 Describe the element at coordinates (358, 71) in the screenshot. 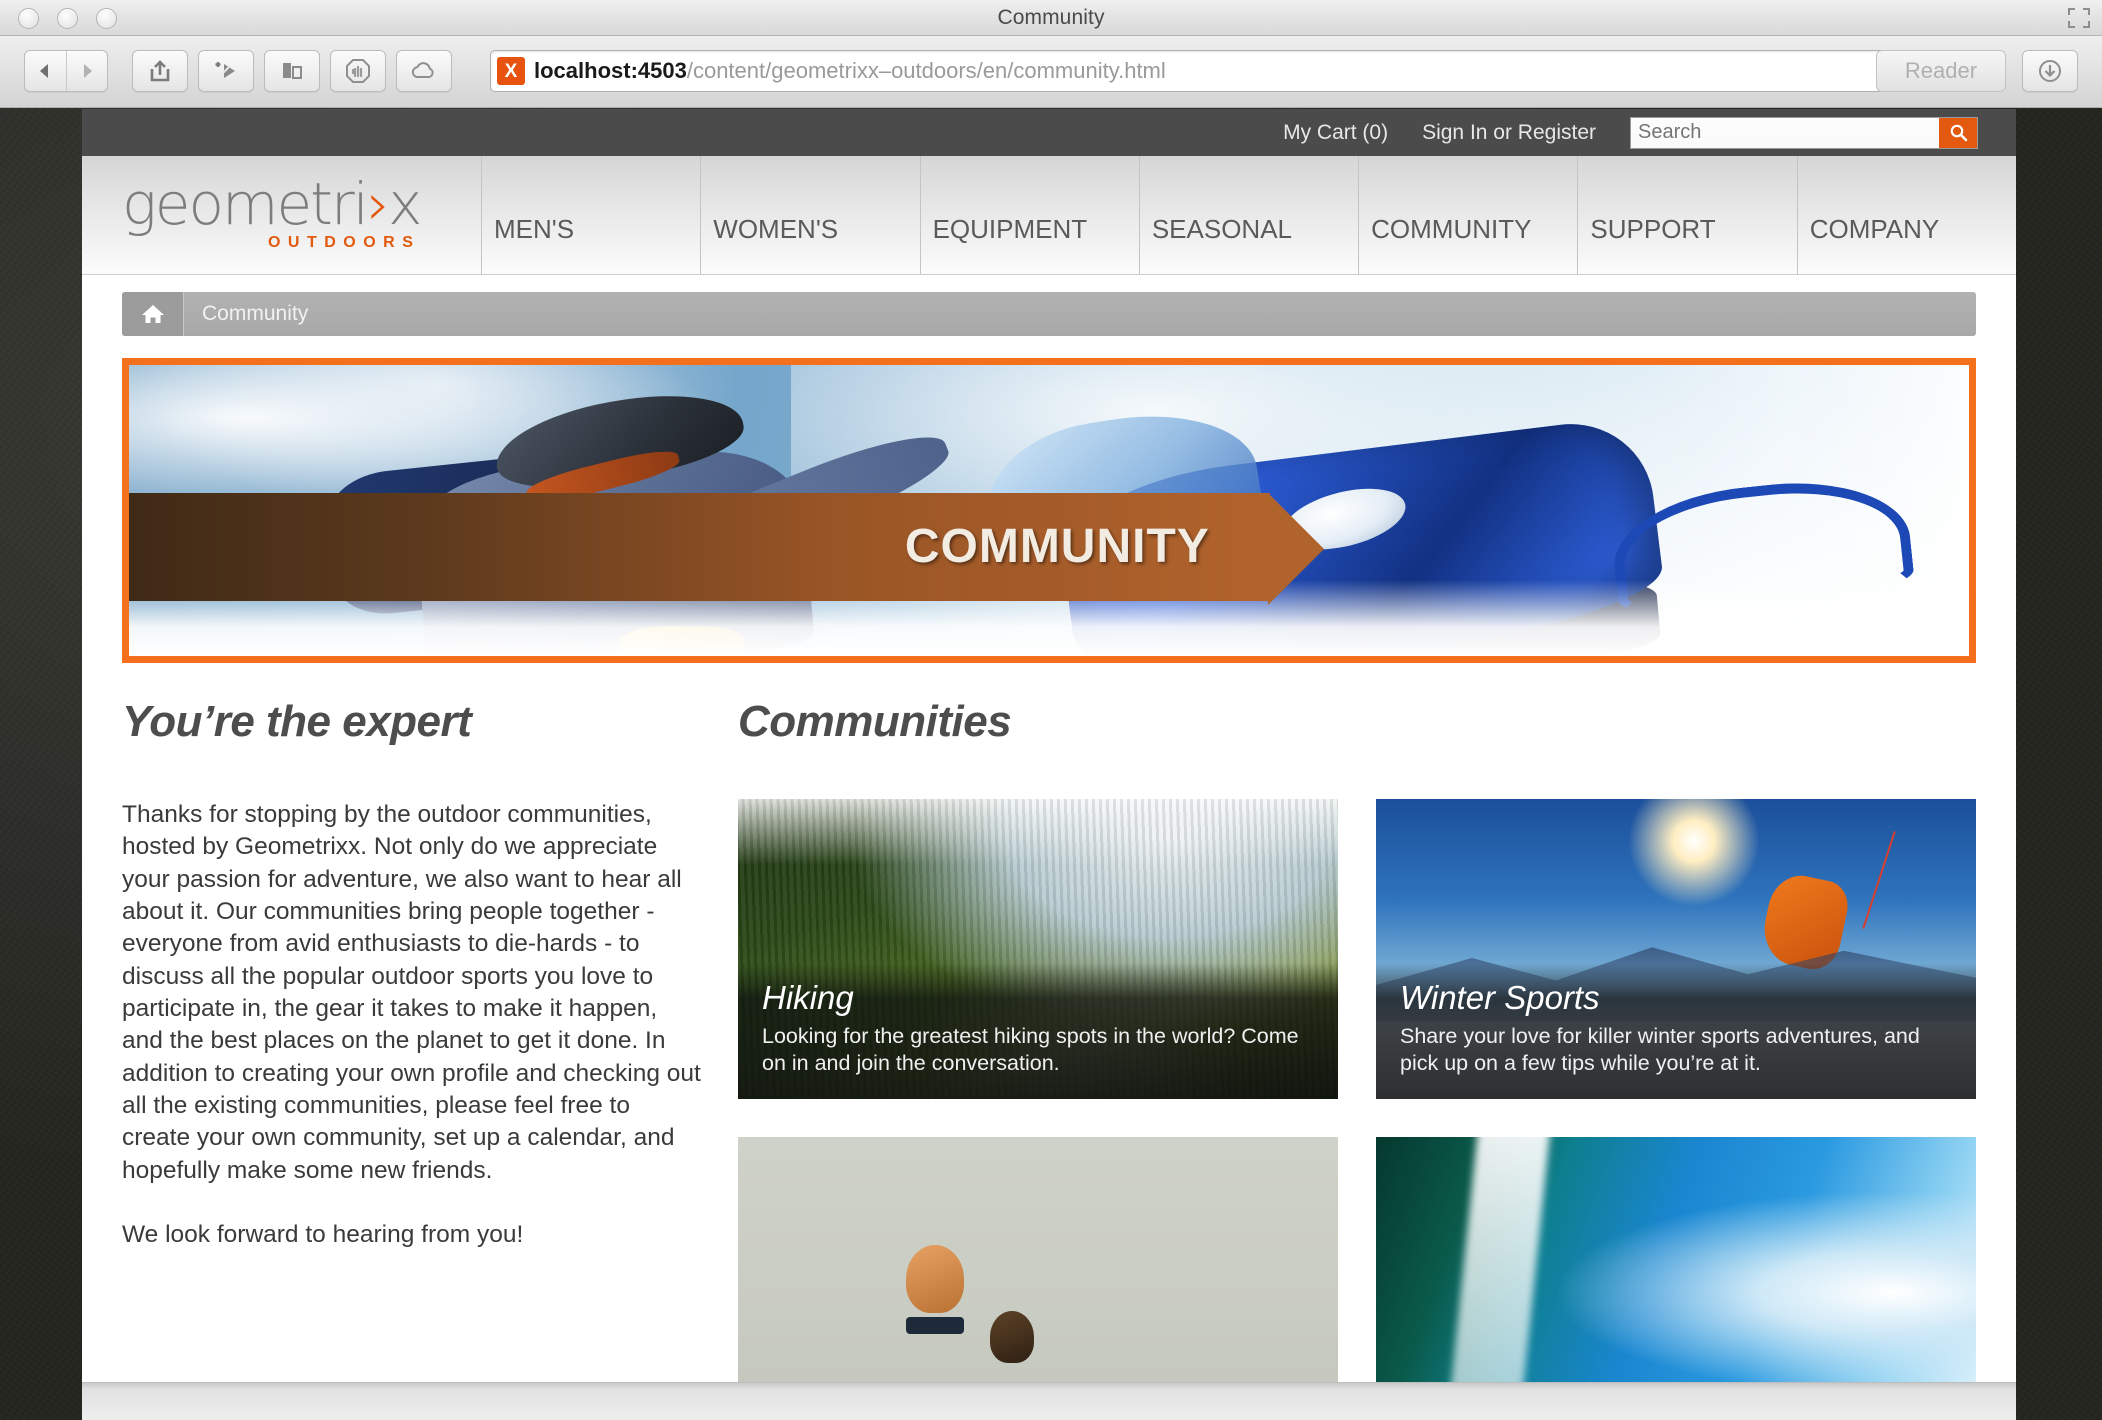

I see `stop-loading-icon` at that location.